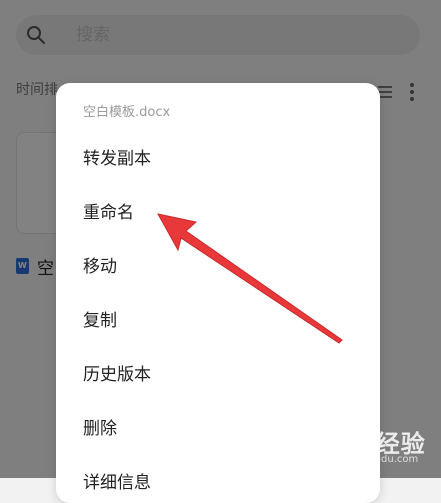 The width and height of the screenshot is (441, 503). What do you see at coordinates (108, 213) in the screenshot?
I see `menu-item-rename: 重命名` at bounding box center [108, 213].